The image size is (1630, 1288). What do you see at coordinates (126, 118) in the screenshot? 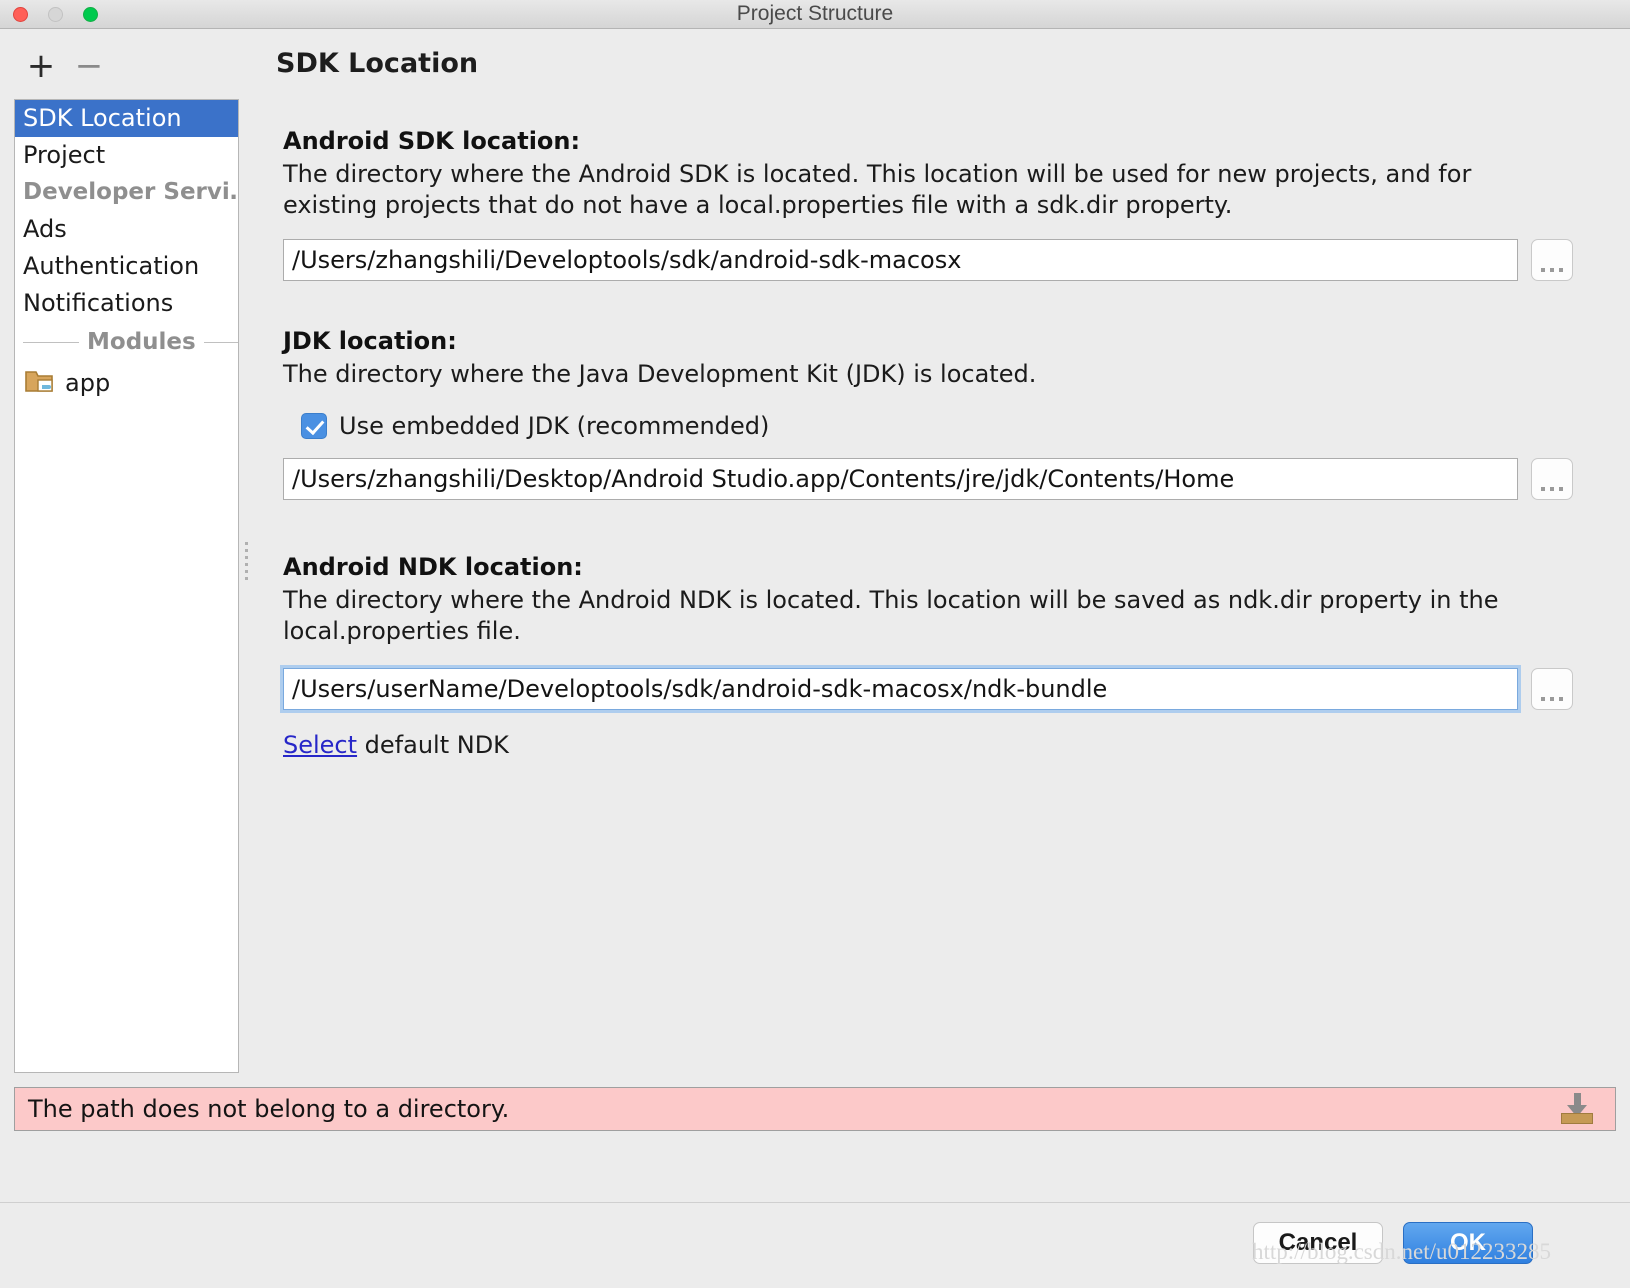
I see `sidebar-item-sdk-location: SDK Location` at bounding box center [126, 118].